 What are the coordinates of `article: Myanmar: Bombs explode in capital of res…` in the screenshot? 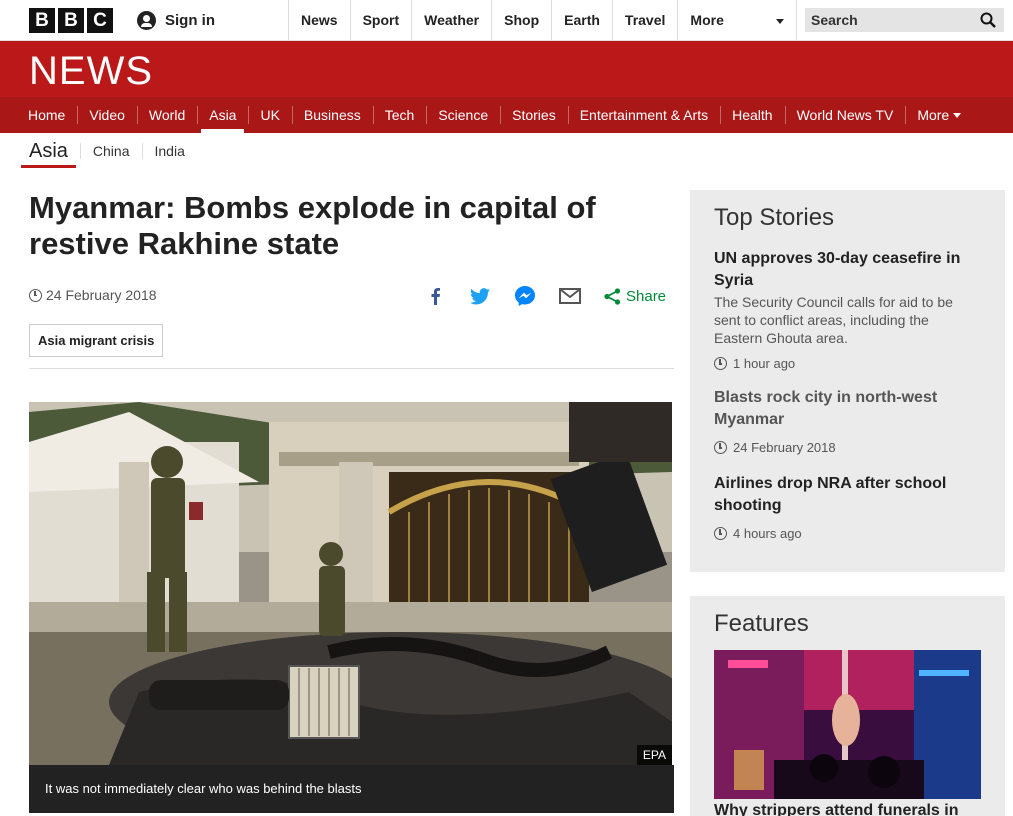 It's located at (351, 279).